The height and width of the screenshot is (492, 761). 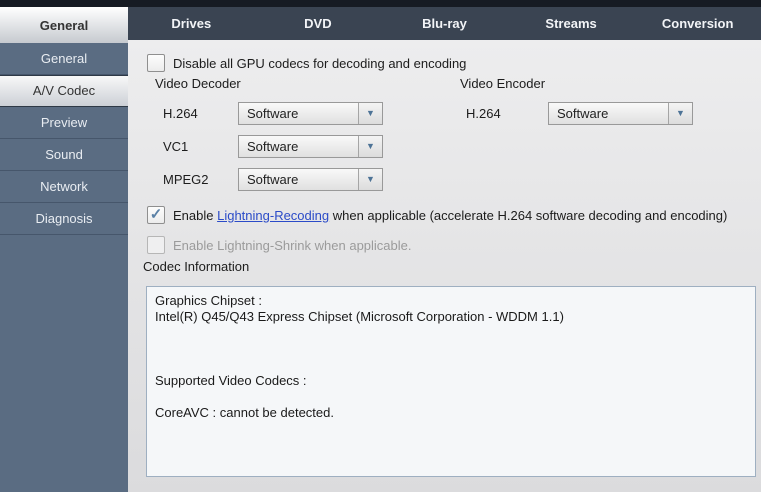 I want to click on h264-decoder-dropdown: Software ▼, so click(x=310, y=113).